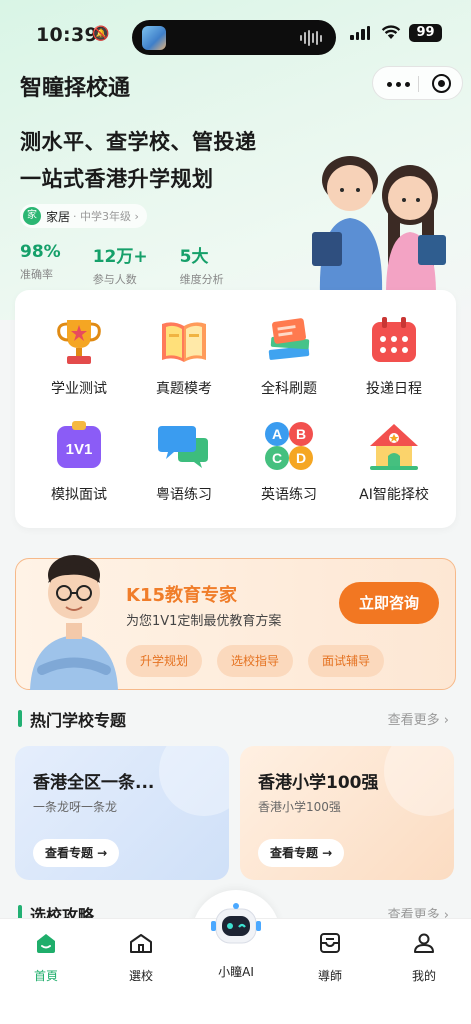  I want to click on school-card-subtitle: 一条龙呀一条龙, so click(75, 807).